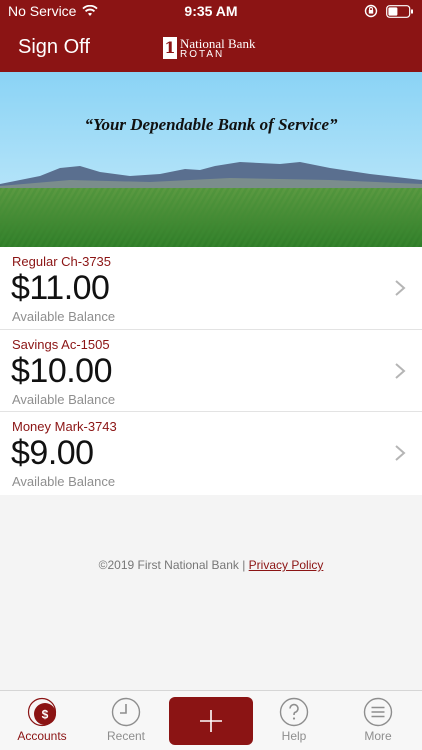 This screenshot has height=750, width=422. I want to click on tab-label: Accounts, so click(42, 736).